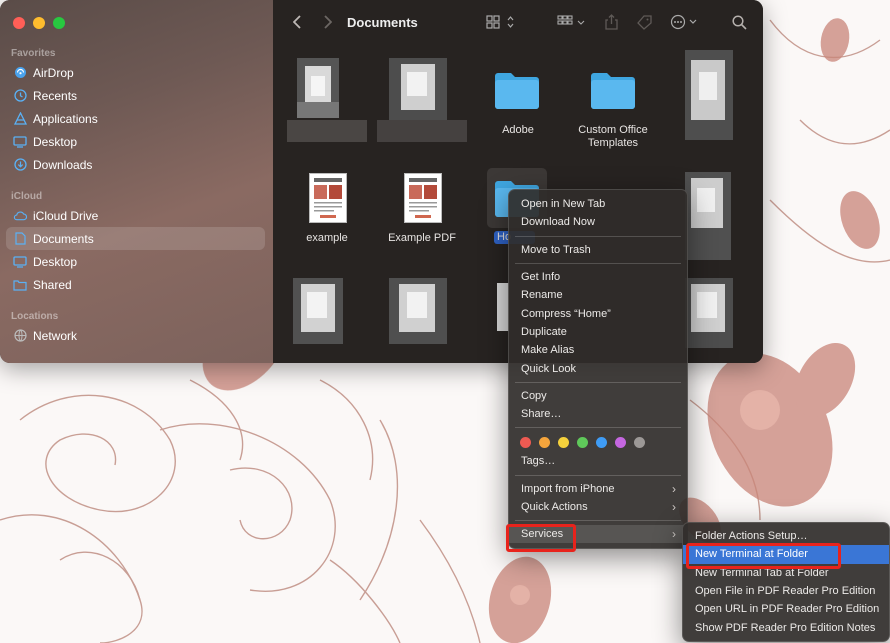 The image size is (890, 643). I want to click on cloud-icon, so click(20, 216).